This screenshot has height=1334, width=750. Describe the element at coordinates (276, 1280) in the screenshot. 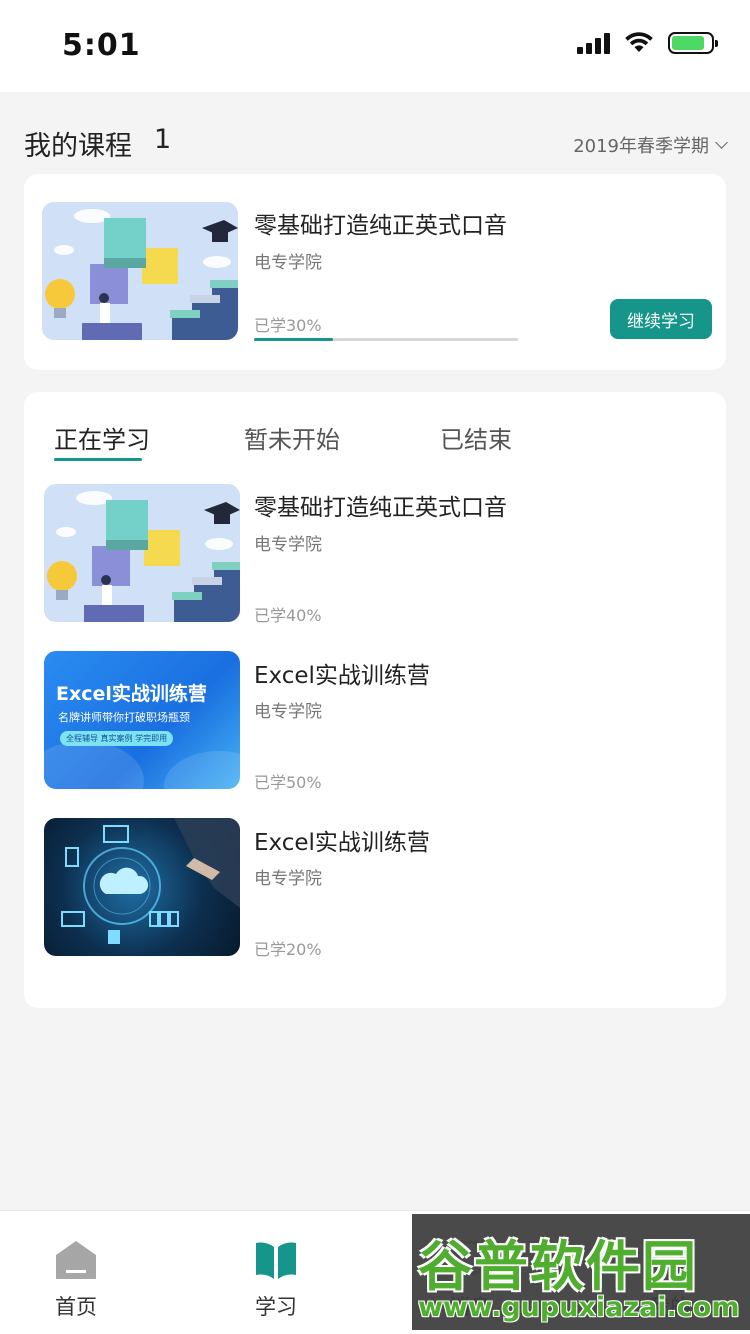

I see `tabbar-item-learn: 学习` at that location.